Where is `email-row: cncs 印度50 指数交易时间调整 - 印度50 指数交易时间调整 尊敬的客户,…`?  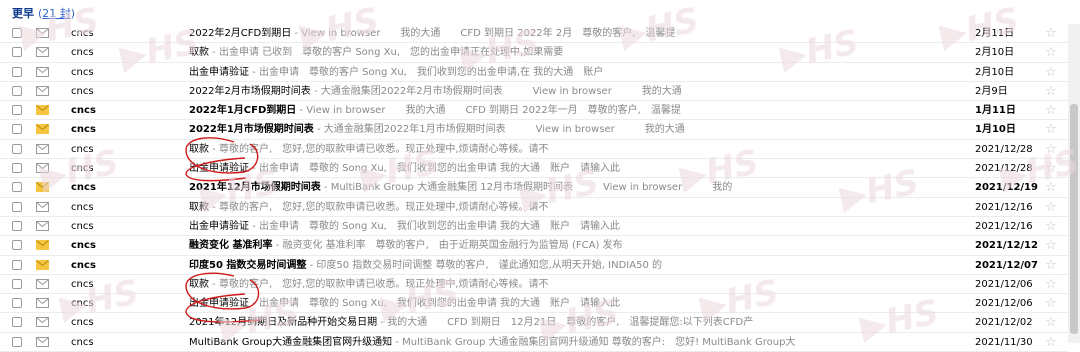 email-row: cncs 印度50 指数交易时间调整 - 印度50 指数交易时间调整 尊敬的客户,… is located at coordinates (534, 265).